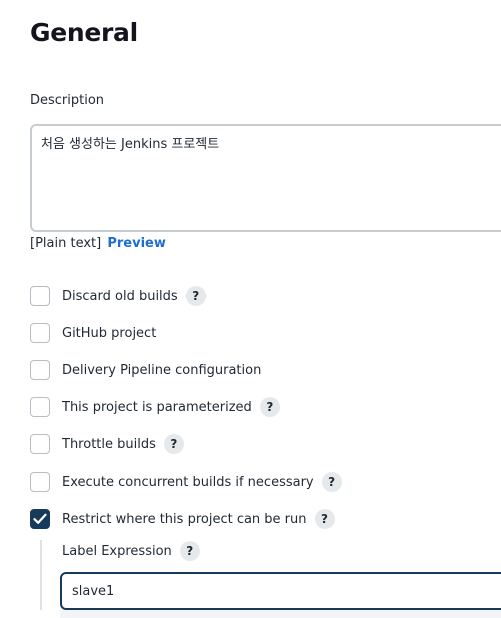  I want to click on concurrent-builds-checkbox, so click(40, 482).